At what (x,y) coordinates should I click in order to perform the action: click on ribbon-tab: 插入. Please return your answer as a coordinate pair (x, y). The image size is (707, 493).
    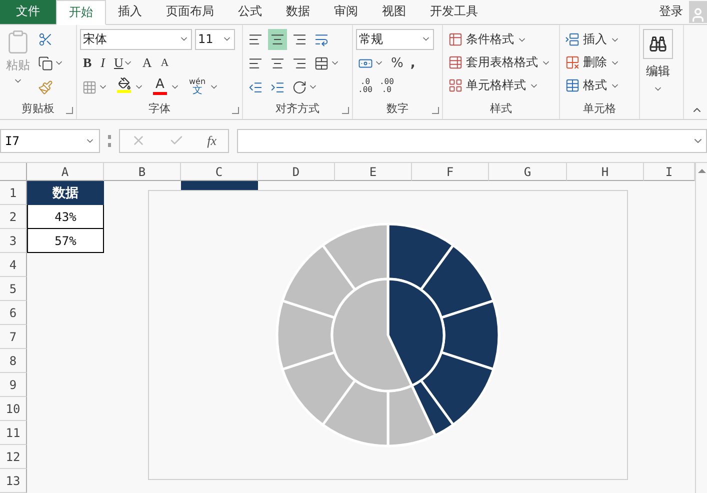
    Looking at the image, I should click on (130, 12).